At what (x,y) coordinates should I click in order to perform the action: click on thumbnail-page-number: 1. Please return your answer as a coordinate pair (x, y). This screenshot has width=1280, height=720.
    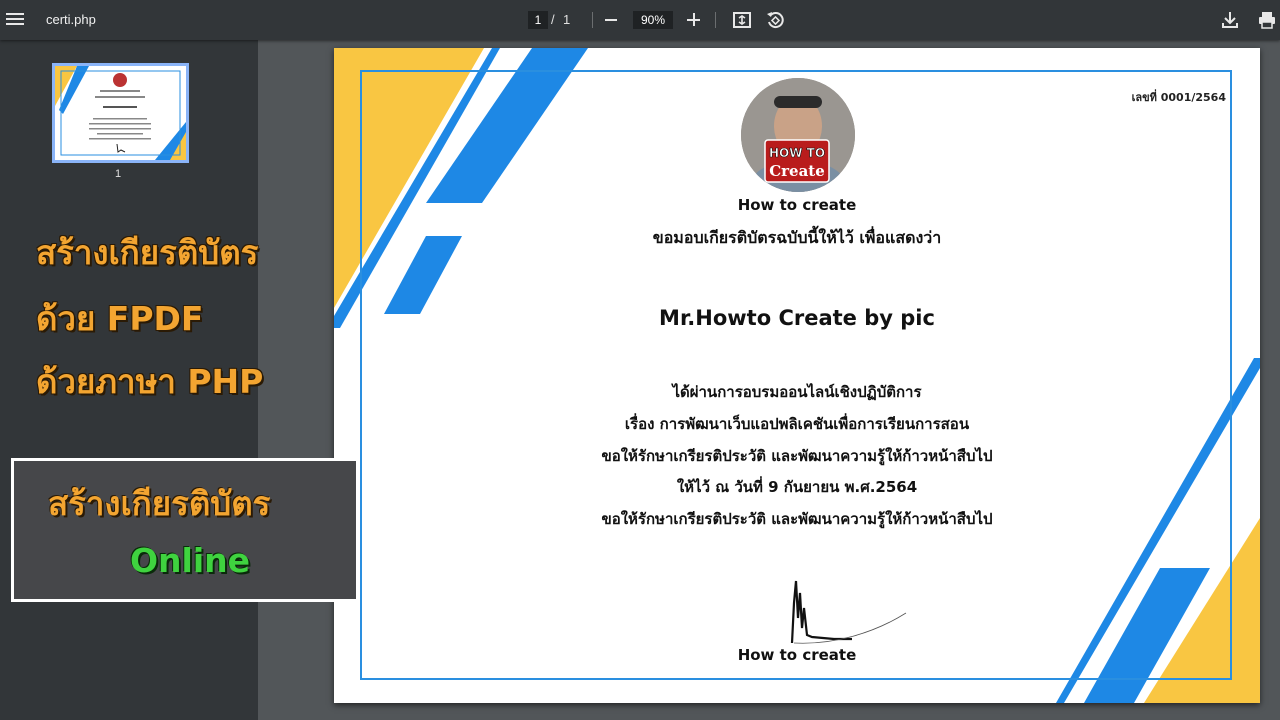
    Looking at the image, I should click on (118, 174).